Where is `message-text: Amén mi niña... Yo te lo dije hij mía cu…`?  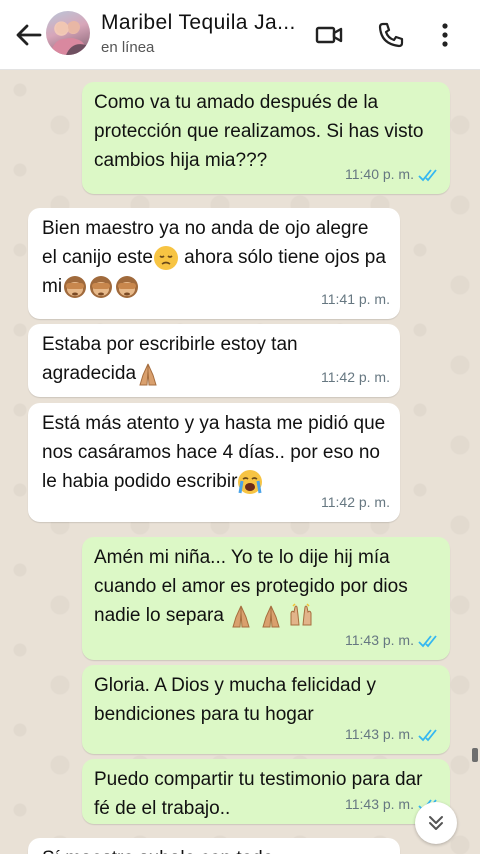 message-text: Amén mi niña... Yo te lo dije hij mía cu… is located at coordinates (265, 586).